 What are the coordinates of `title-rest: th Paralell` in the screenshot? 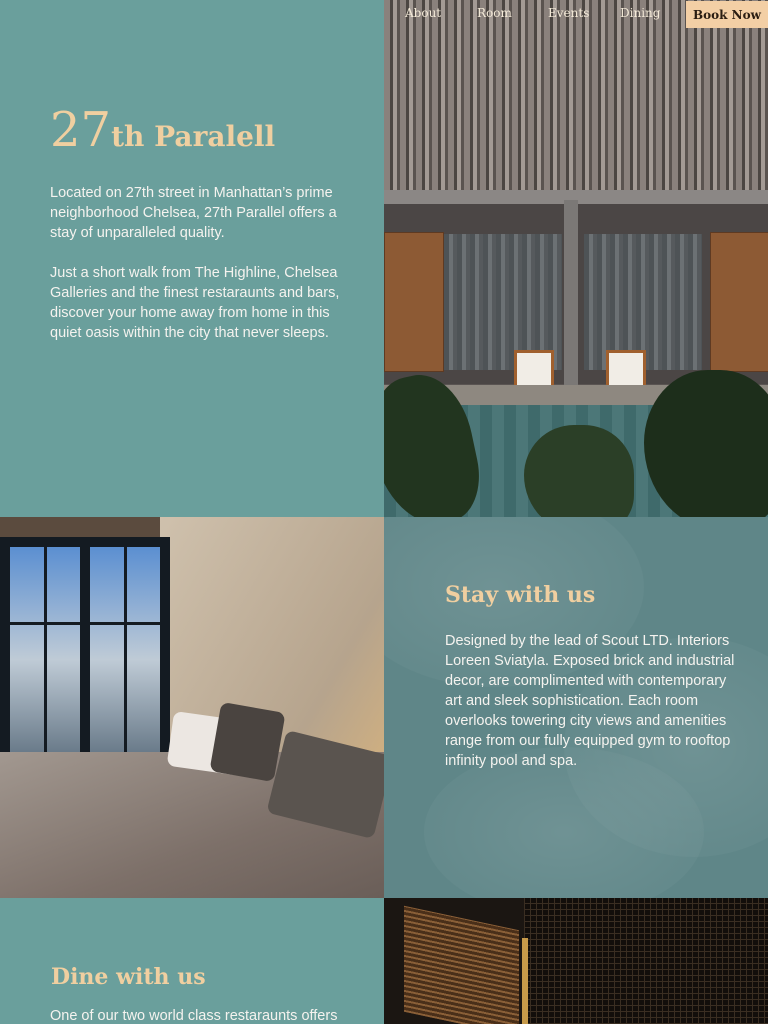 It's located at (193, 136).